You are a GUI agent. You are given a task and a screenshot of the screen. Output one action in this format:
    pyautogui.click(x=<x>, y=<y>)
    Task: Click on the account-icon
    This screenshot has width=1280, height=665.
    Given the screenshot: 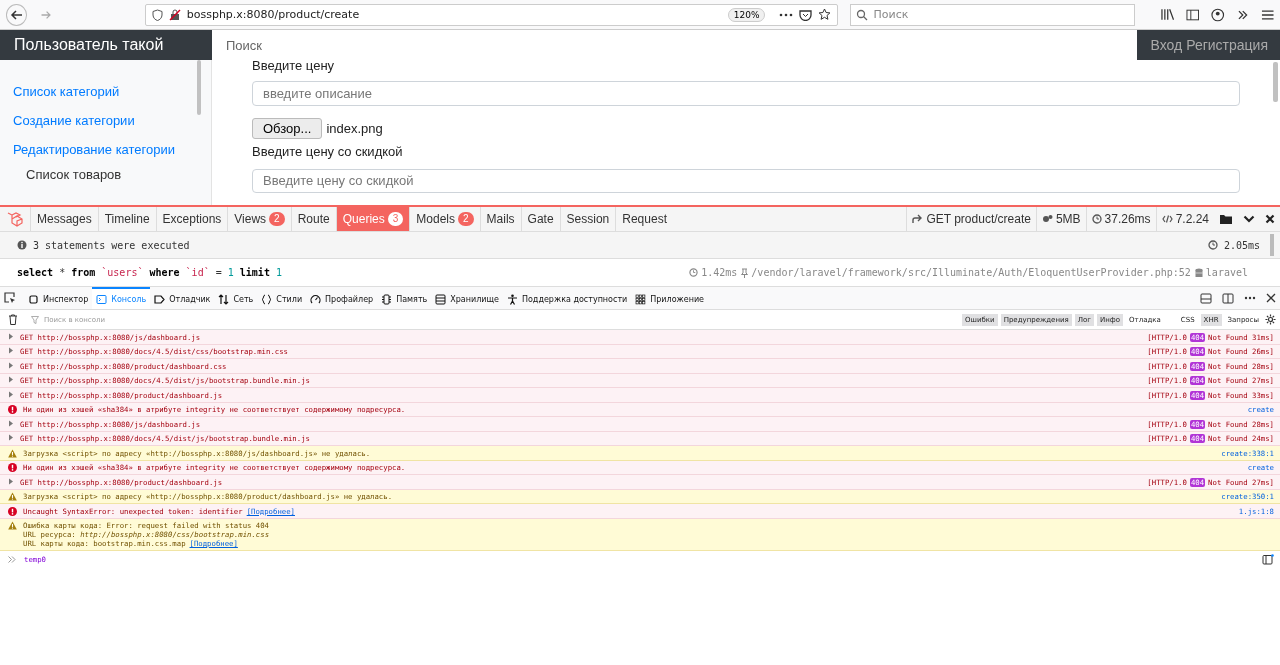 What is the action you would take?
    pyautogui.click(x=1218, y=14)
    